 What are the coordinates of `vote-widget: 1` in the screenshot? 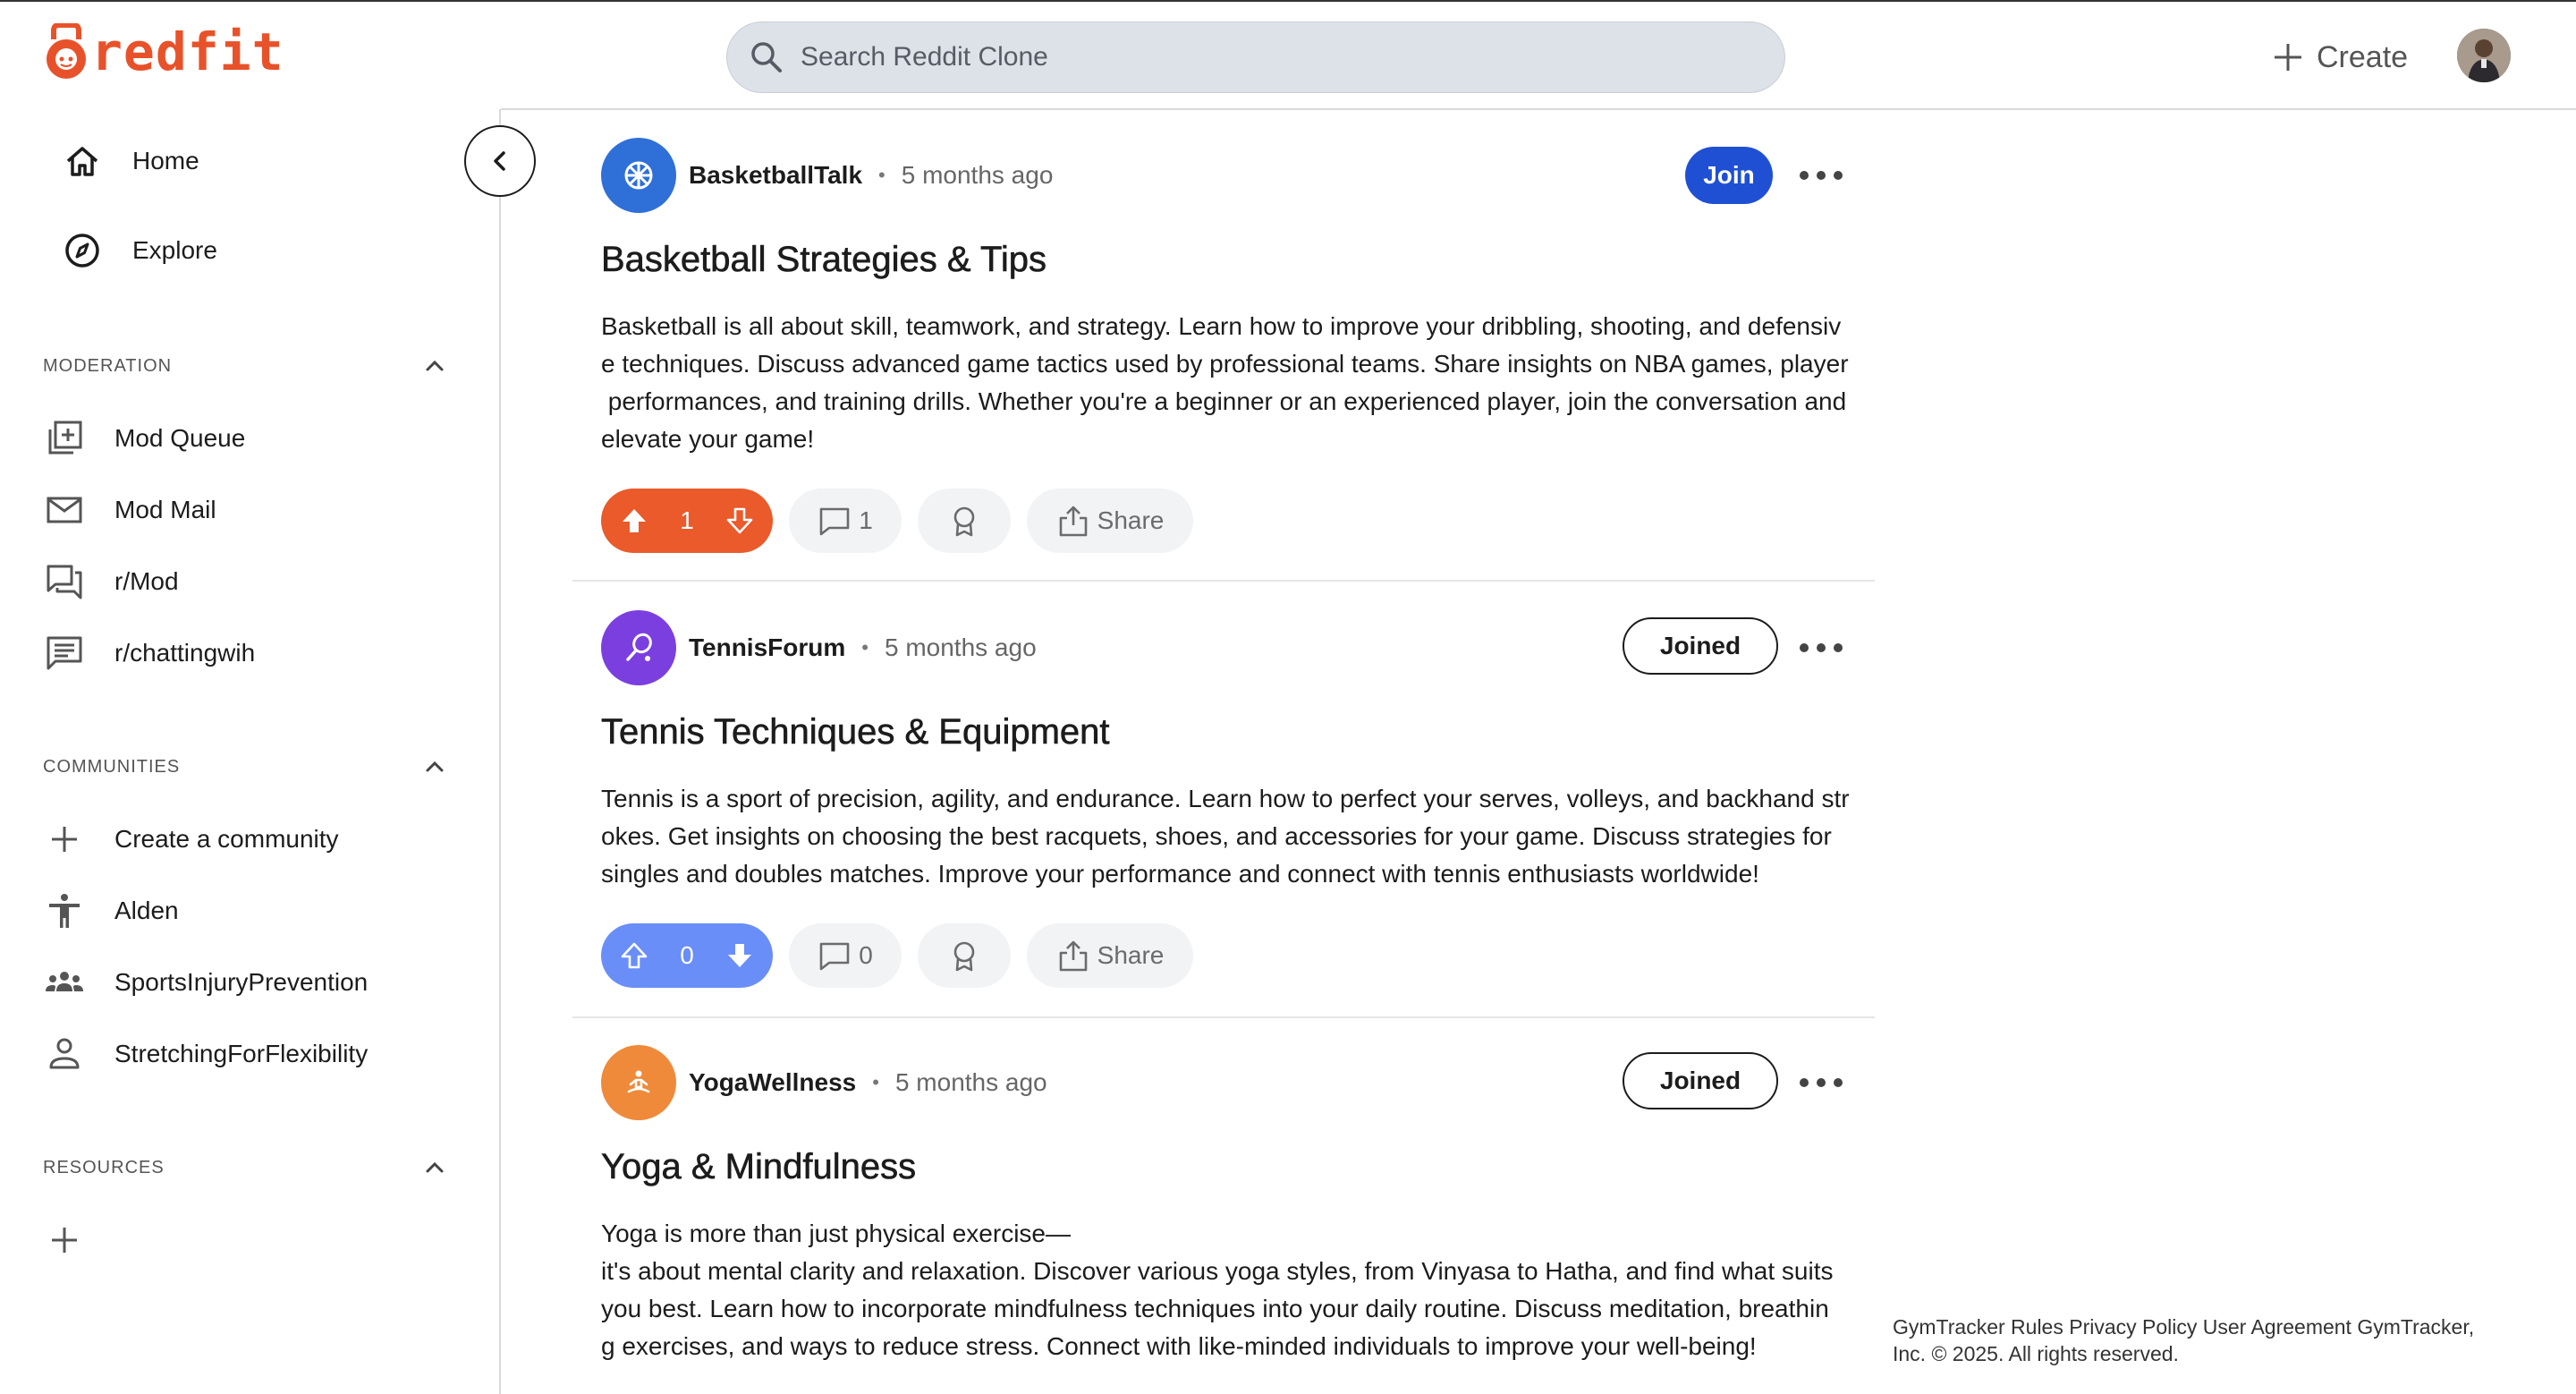 It's located at (687, 521).